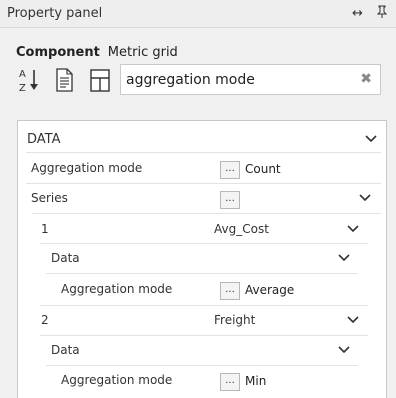 The height and width of the screenshot is (398, 396). I want to click on panel-title: Property panel, so click(55, 13).